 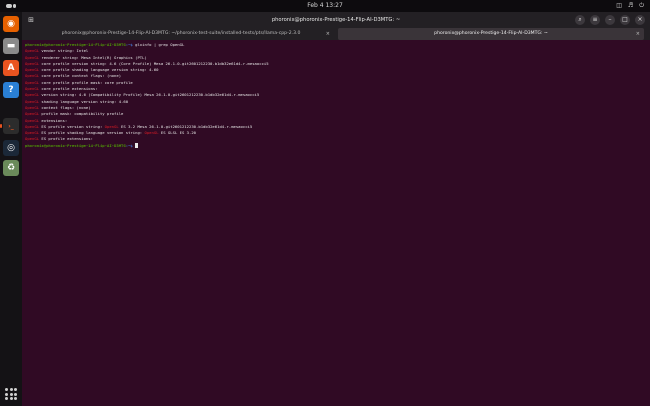 What do you see at coordinates (136, 145) in the screenshot?
I see `text-cursor` at bounding box center [136, 145].